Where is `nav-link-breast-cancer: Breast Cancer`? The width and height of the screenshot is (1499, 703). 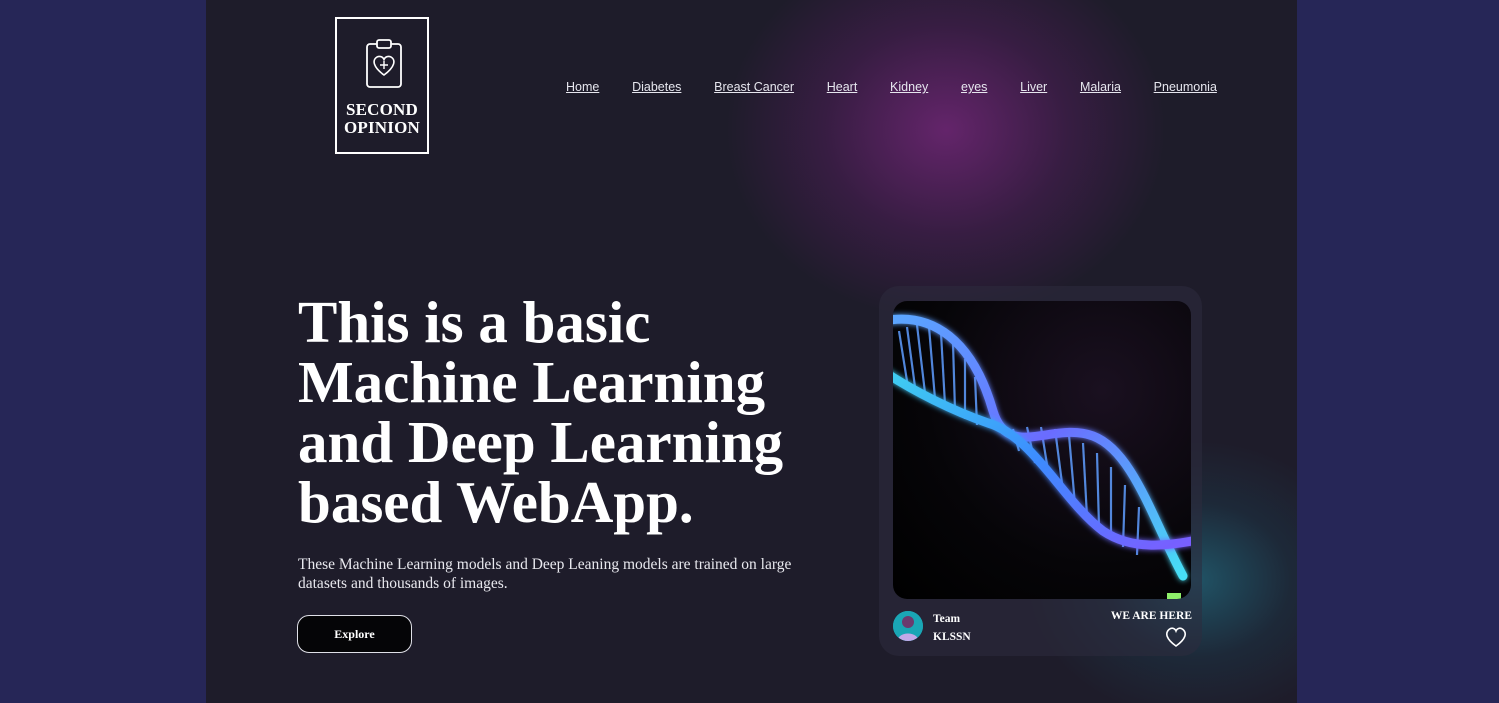 nav-link-breast-cancer: Breast Cancer is located at coordinates (754, 87).